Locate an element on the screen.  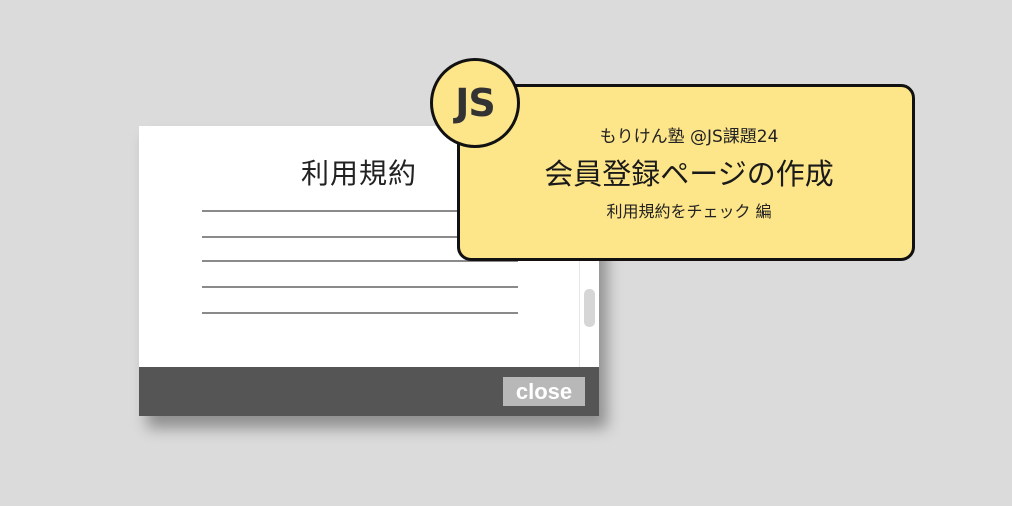
js-logo-icon: JS is located at coordinates (475, 103).